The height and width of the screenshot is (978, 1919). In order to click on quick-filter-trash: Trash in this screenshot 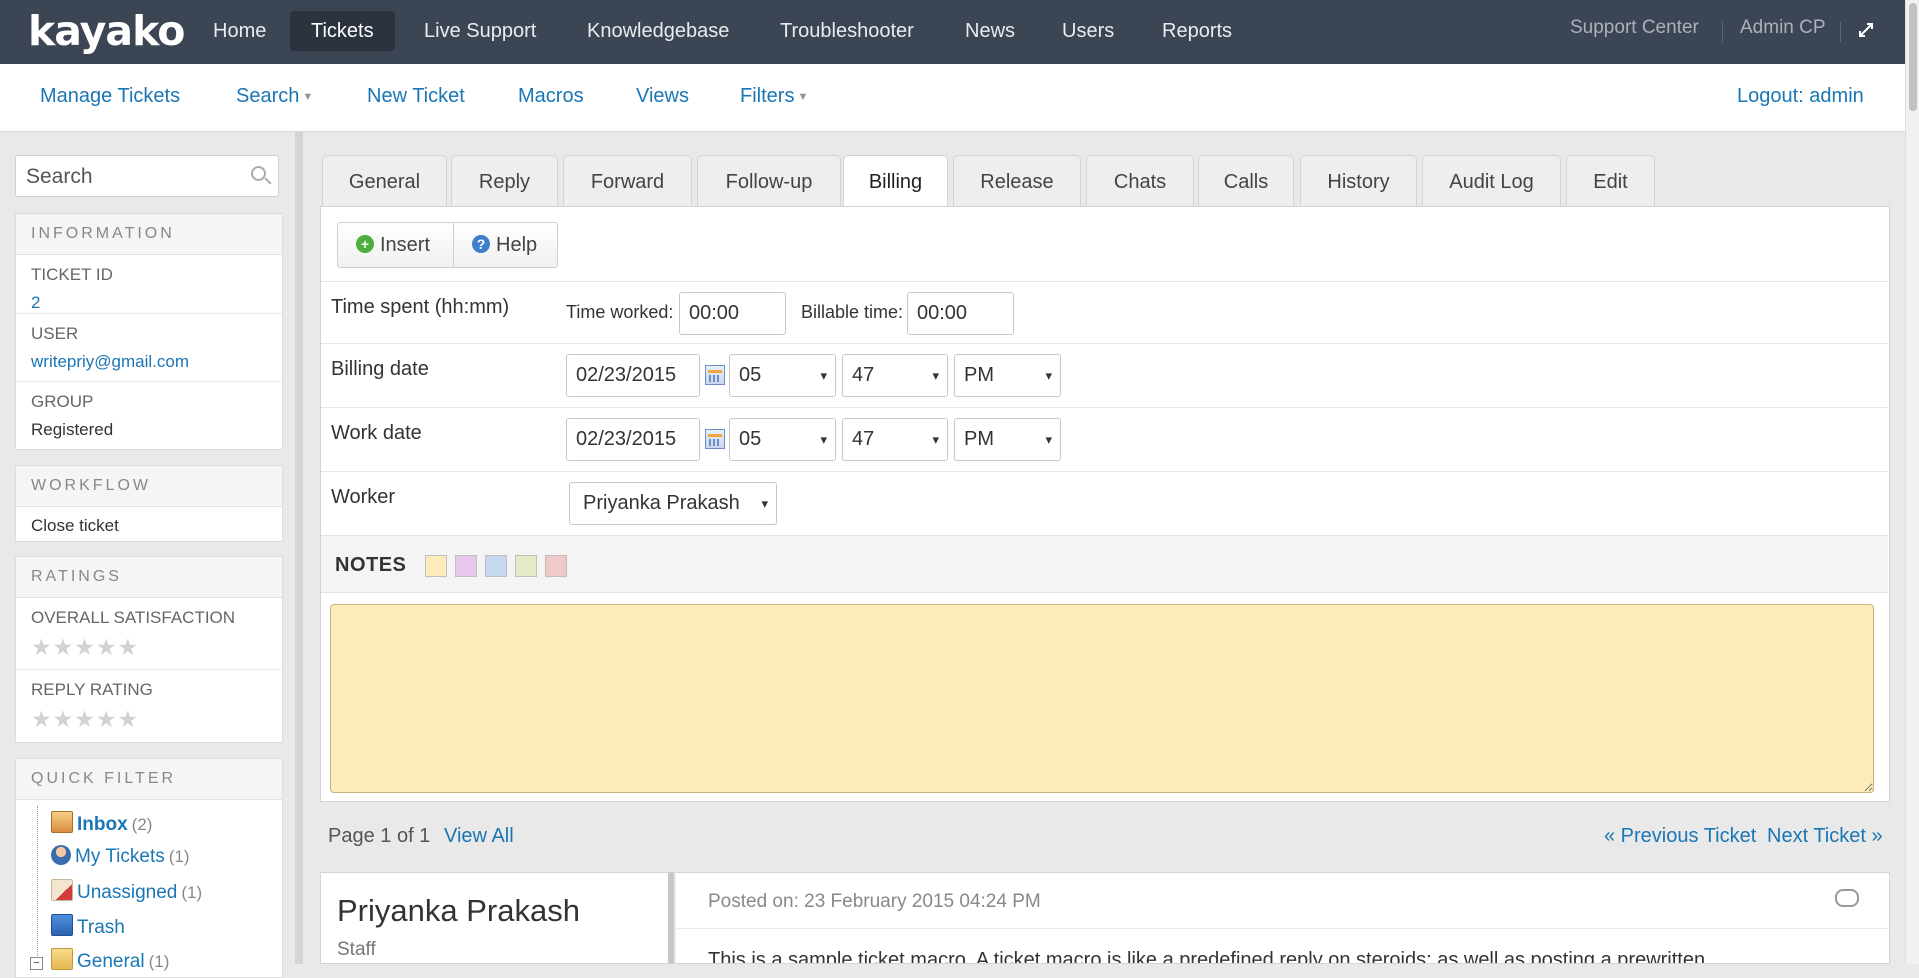, I will do `click(90, 926)`.